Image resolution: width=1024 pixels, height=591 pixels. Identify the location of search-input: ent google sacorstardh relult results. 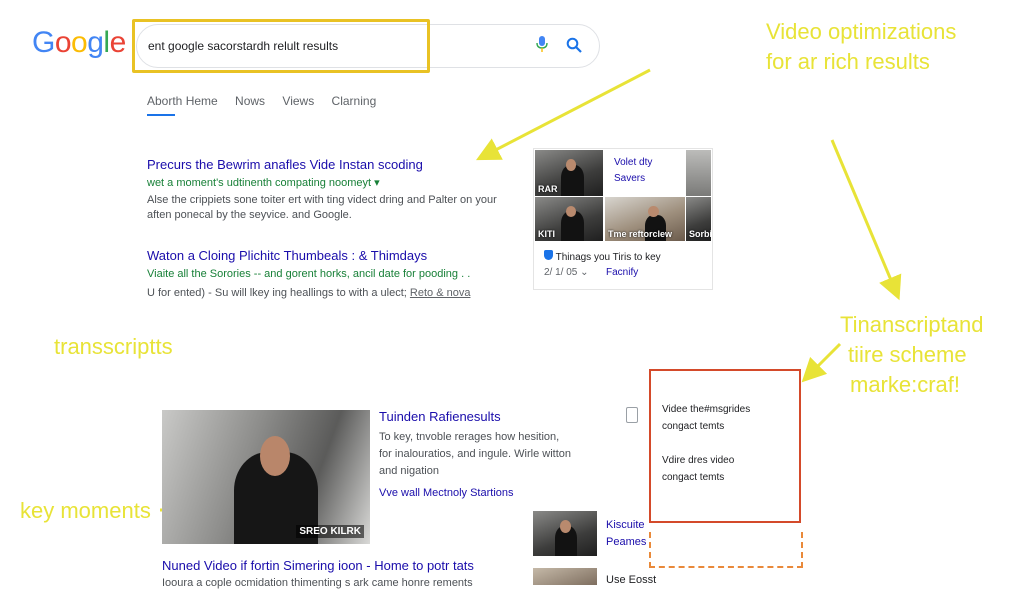
(243, 46).